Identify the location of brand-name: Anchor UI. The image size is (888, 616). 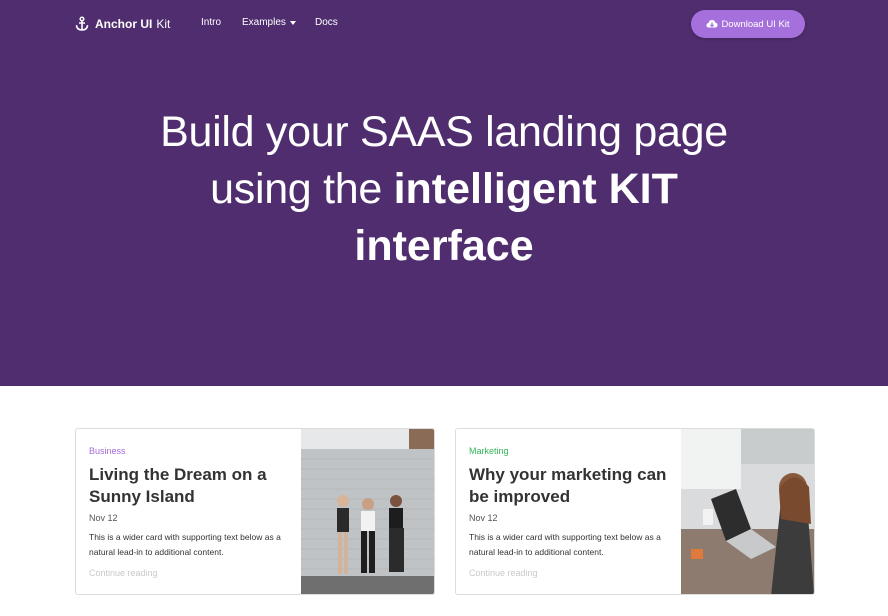
(124, 24).